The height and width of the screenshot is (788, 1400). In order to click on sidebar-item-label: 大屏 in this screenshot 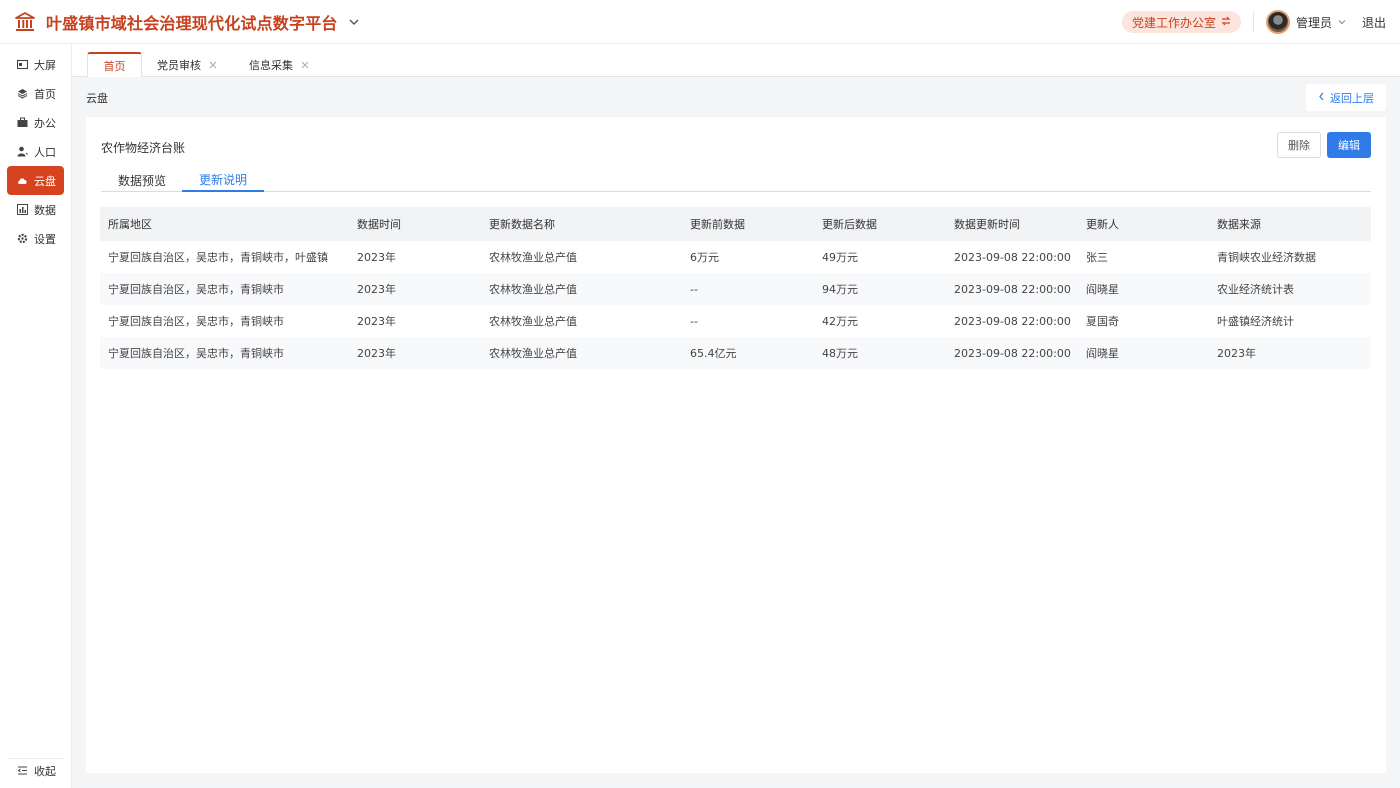, I will do `click(45, 65)`.